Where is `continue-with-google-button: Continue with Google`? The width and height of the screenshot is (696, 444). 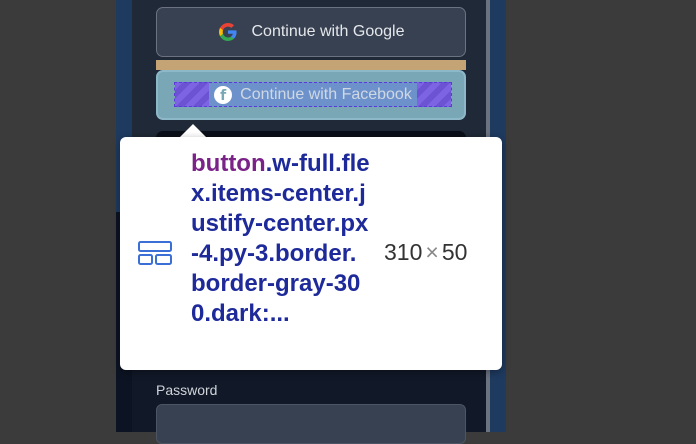
continue-with-google-button: Continue with Google is located at coordinates (311, 32).